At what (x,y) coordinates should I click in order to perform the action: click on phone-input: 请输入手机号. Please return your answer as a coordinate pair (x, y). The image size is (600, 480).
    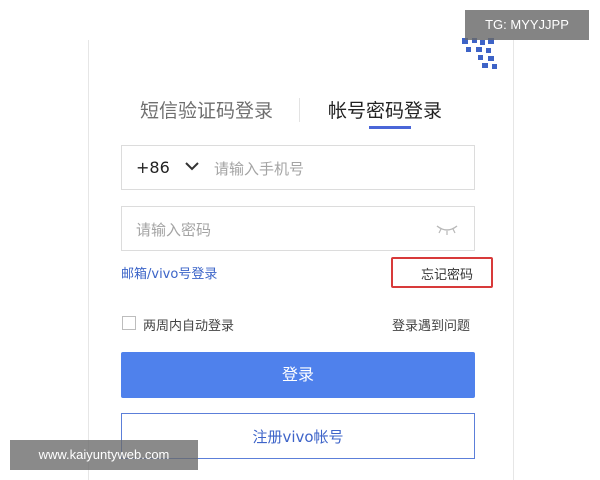
    Looking at the image, I should click on (259, 168).